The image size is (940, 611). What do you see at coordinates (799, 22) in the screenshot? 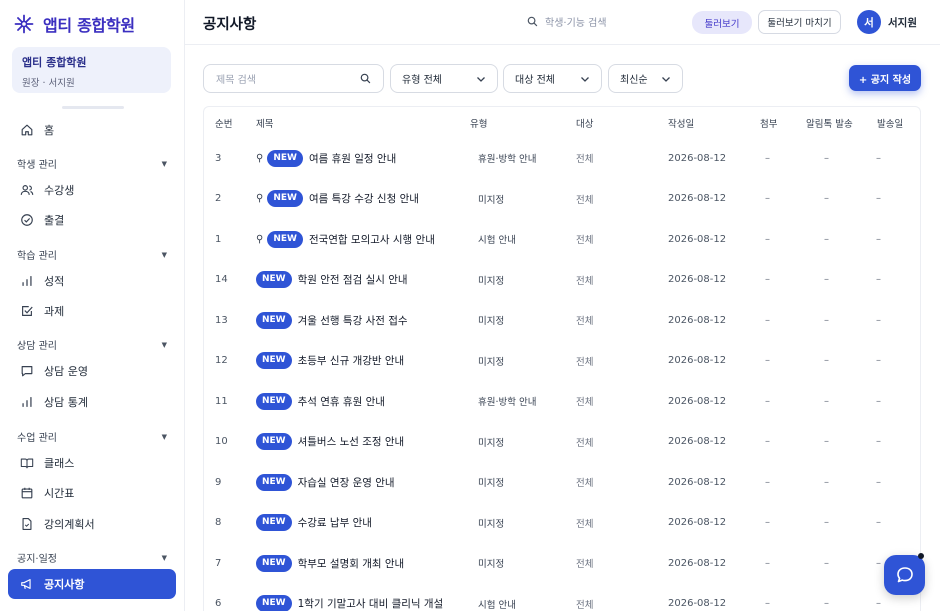
I see `end-preview-button: 둘러보기 마치기` at bounding box center [799, 22].